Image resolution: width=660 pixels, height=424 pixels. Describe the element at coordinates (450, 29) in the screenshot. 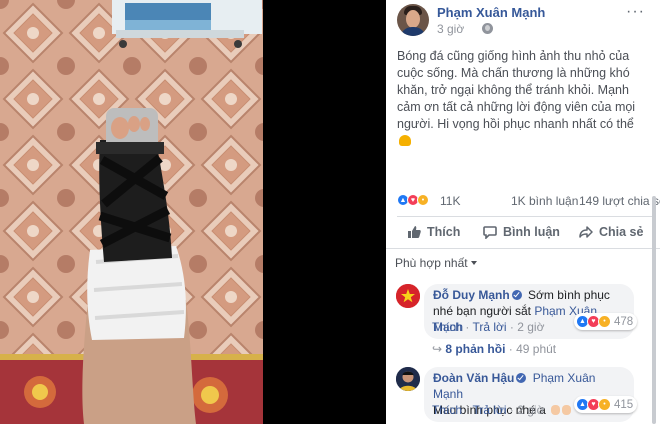

I see `post-timestamp: 3 giờ` at that location.